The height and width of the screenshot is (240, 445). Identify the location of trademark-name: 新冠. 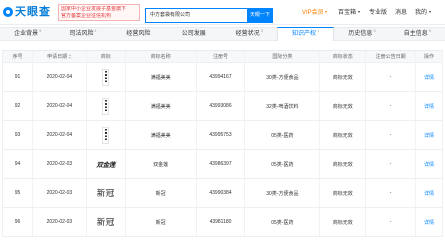
(161, 222).